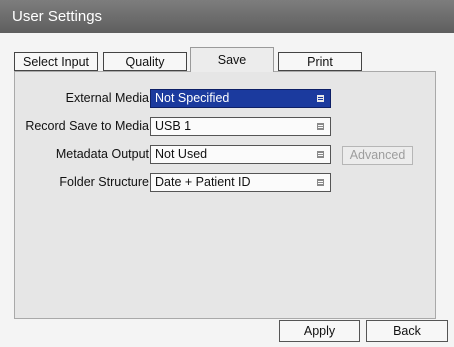  I want to click on external-media-label: External Media, so click(107, 98).